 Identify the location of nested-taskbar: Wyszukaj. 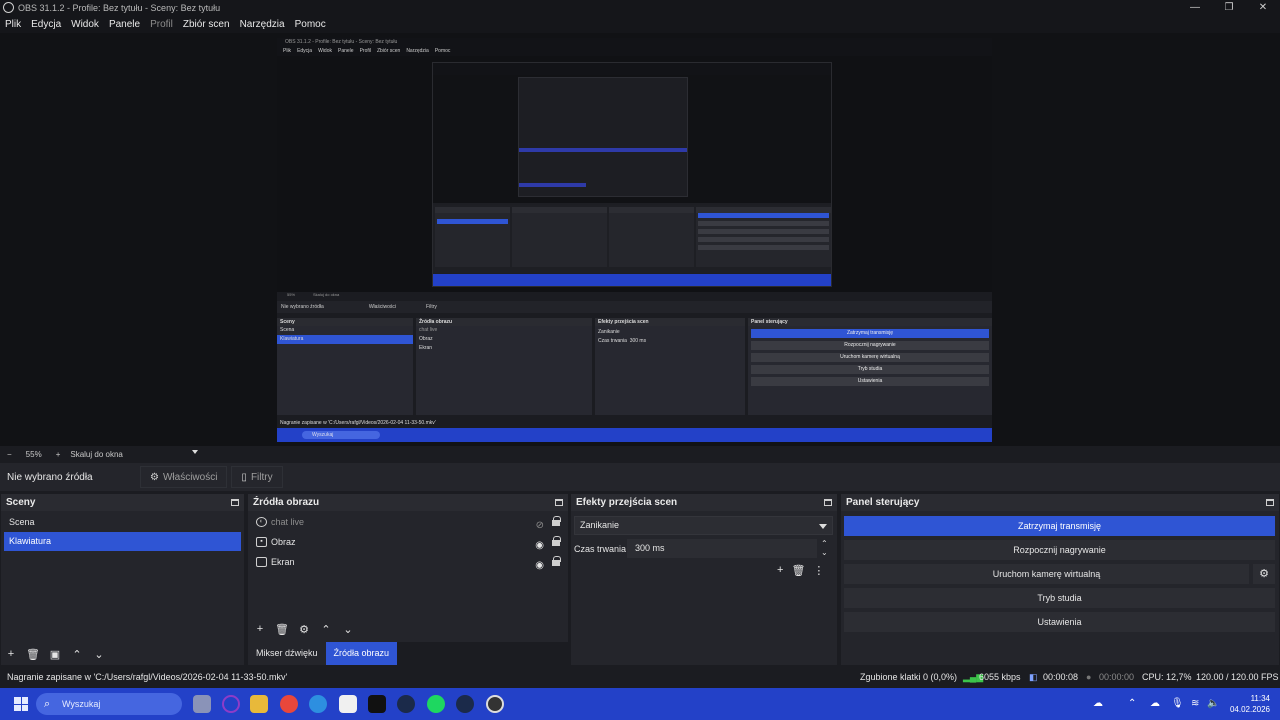
(634, 435).